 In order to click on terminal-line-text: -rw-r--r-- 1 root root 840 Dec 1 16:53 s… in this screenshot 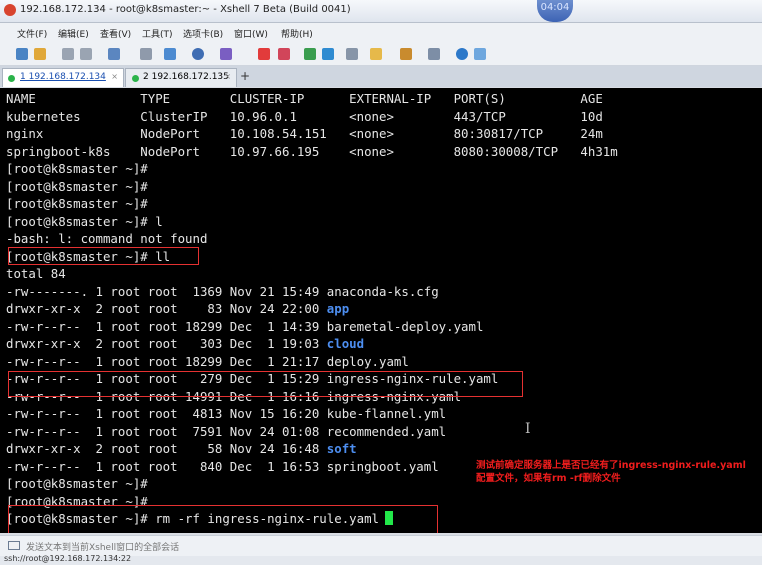, I will do `click(222, 466)`.